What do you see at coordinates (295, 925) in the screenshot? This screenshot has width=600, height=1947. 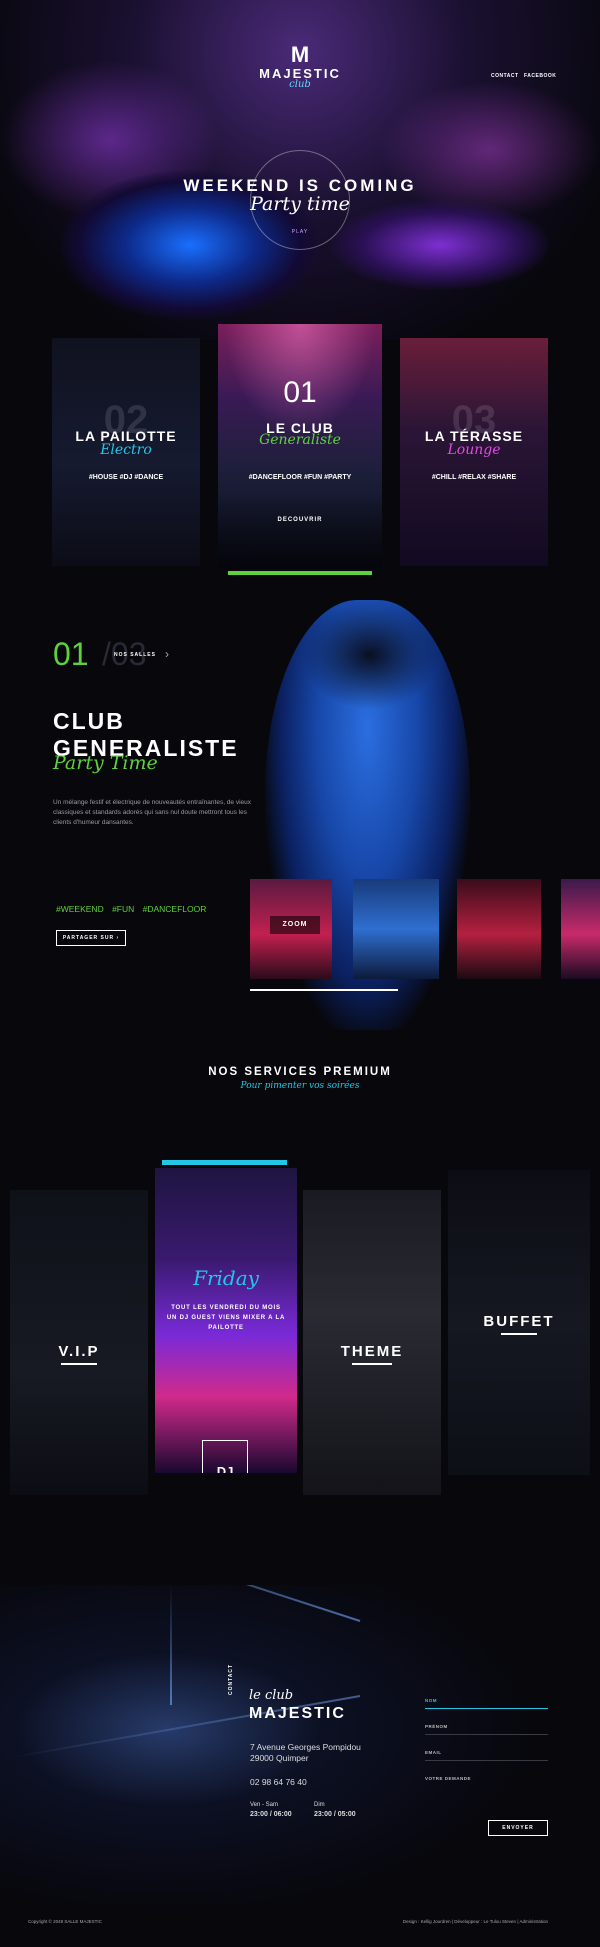 I see `zoom-button: ZOOM` at bounding box center [295, 925].